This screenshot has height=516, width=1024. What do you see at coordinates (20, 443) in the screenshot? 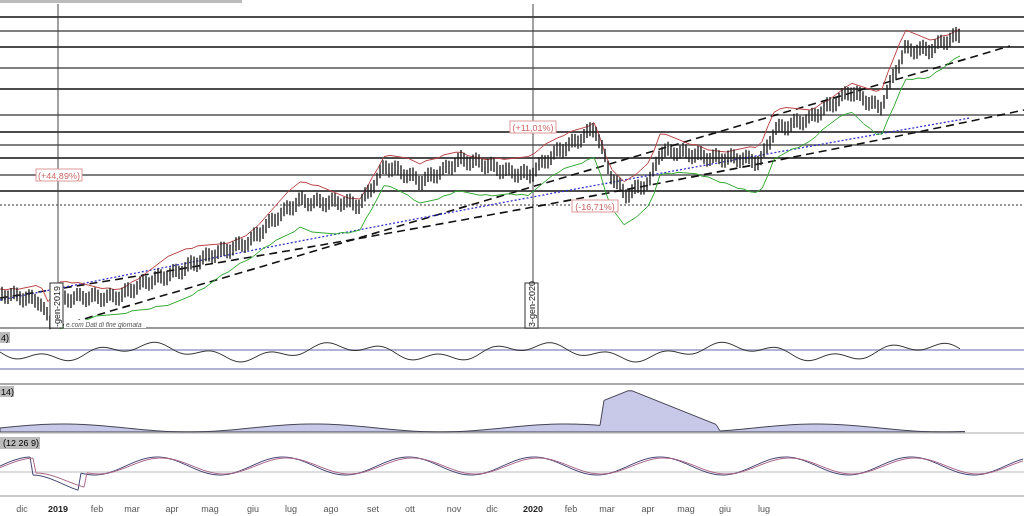
I see `panel-label: (12 26 9)` at bounding box center [20, 443].